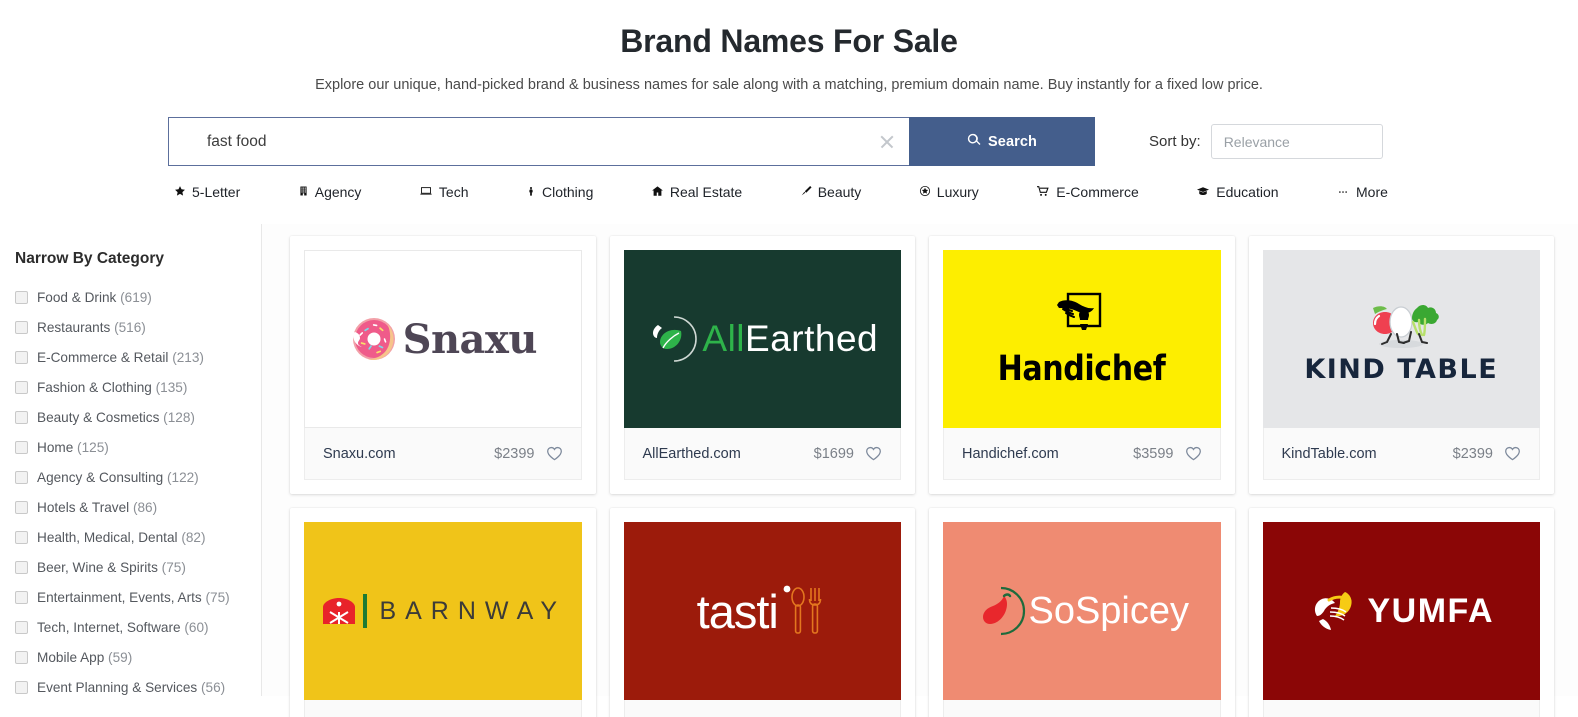 The height and width of the screenshot is (717, 1578). What do you see at coordinates (138, 327) in the screenshot?
I see `facet-row: Restaurants (516)` at bounding box center [138, 327].